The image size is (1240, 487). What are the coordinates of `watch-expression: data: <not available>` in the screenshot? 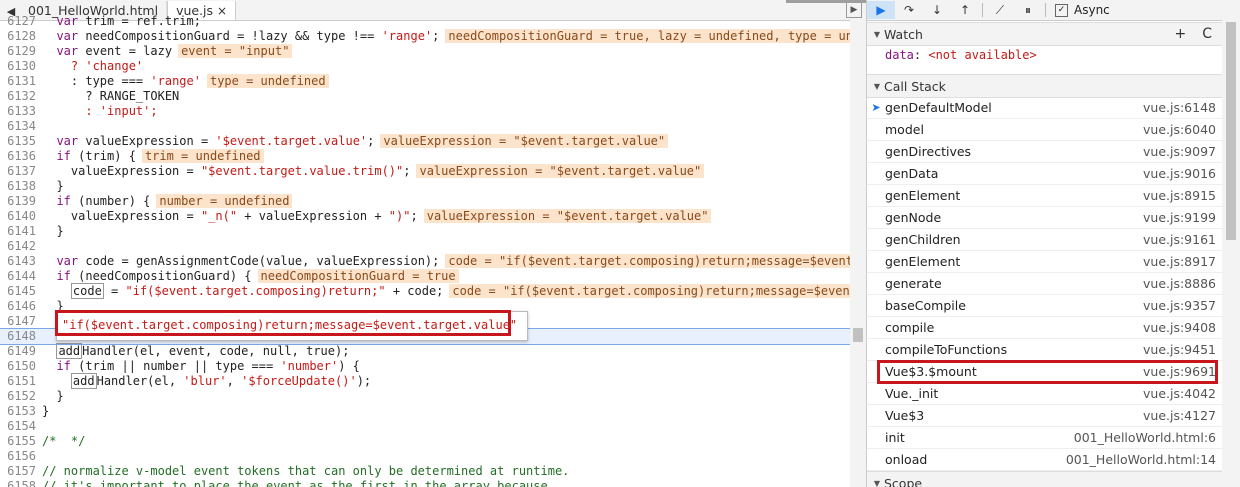 It's located at (1053, 55).